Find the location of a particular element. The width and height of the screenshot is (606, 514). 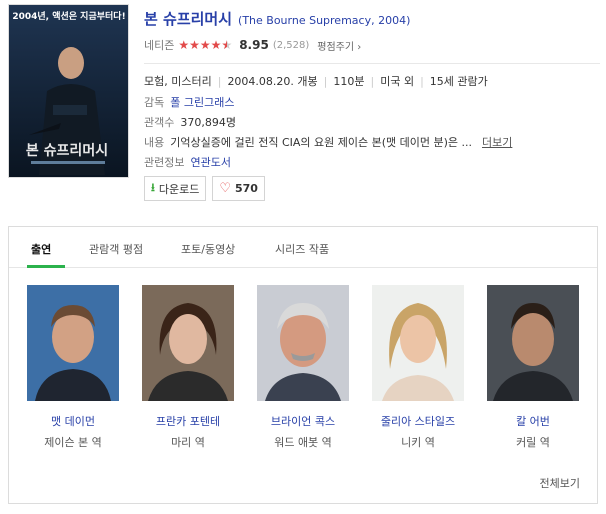

runtime: 110분 is located at coordinates (349, 81).